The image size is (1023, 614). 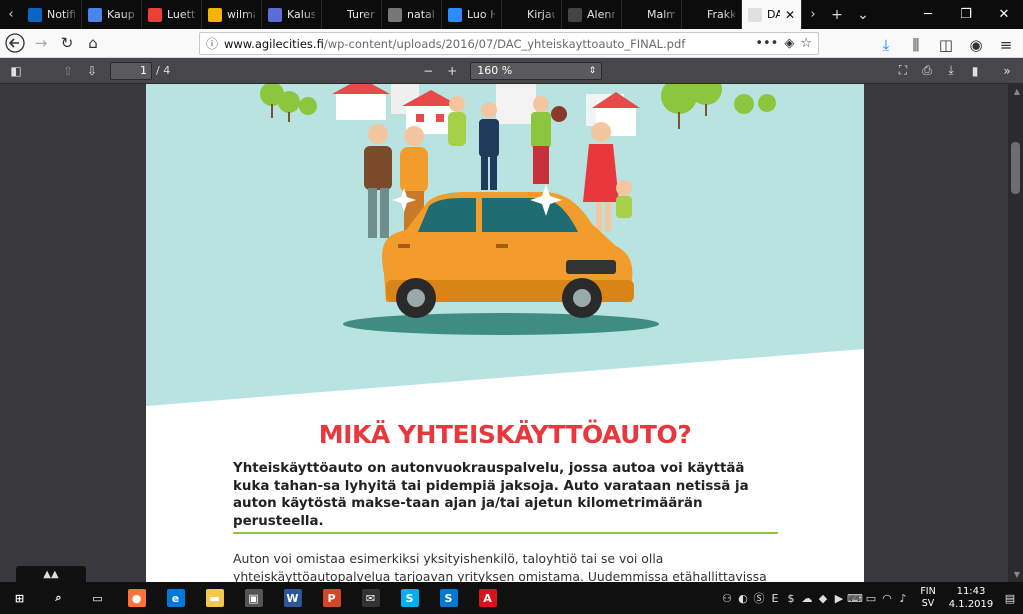 I want to click on clock: 11:43 4.1.2019, so click(x=971, y=598).